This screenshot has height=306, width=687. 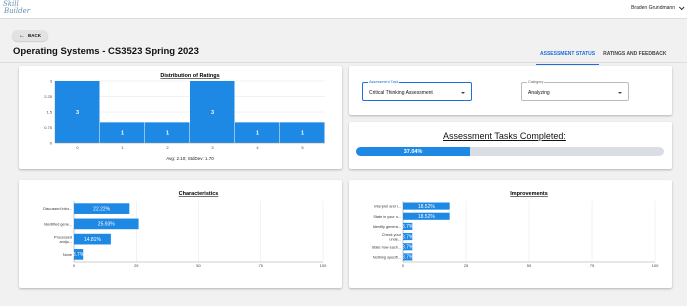 I want to click on page-title: Operating Systems - CS3523 Spring 2023, so click(x=106, y=51).